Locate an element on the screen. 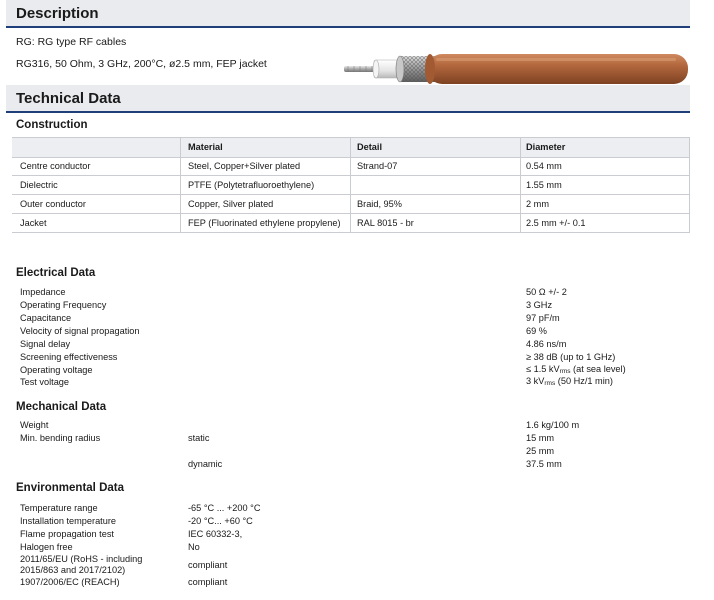  electrical-label: Capacitance is located at coordinates (46, 318).